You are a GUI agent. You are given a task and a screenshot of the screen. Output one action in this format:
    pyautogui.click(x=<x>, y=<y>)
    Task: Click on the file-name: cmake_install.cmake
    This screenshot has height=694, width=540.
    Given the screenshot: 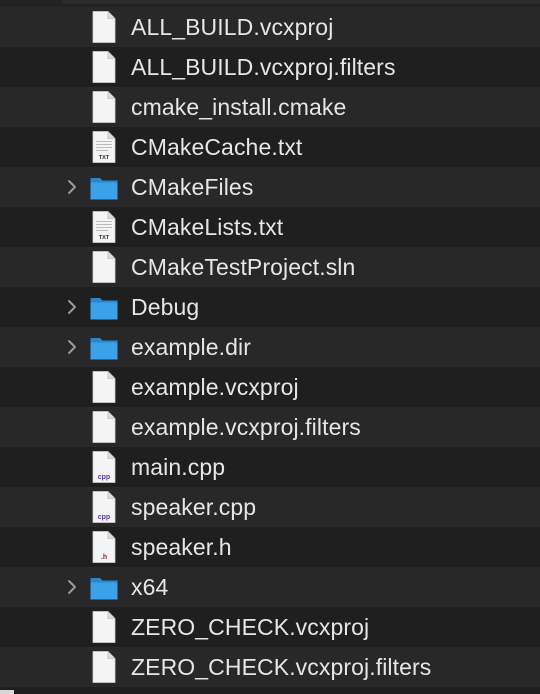 What is the action you would take?
    pyautogui.click(x=239, y=107)
    